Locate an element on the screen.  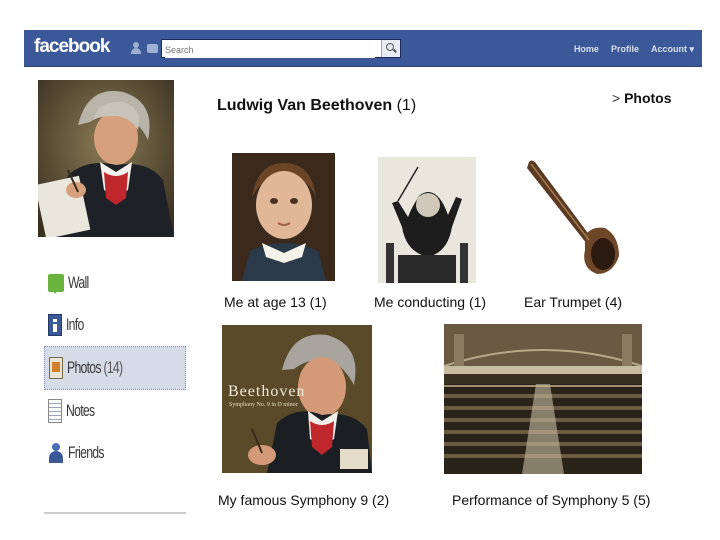
sidebar-item-label: Info is located at coordinates (75, 324).